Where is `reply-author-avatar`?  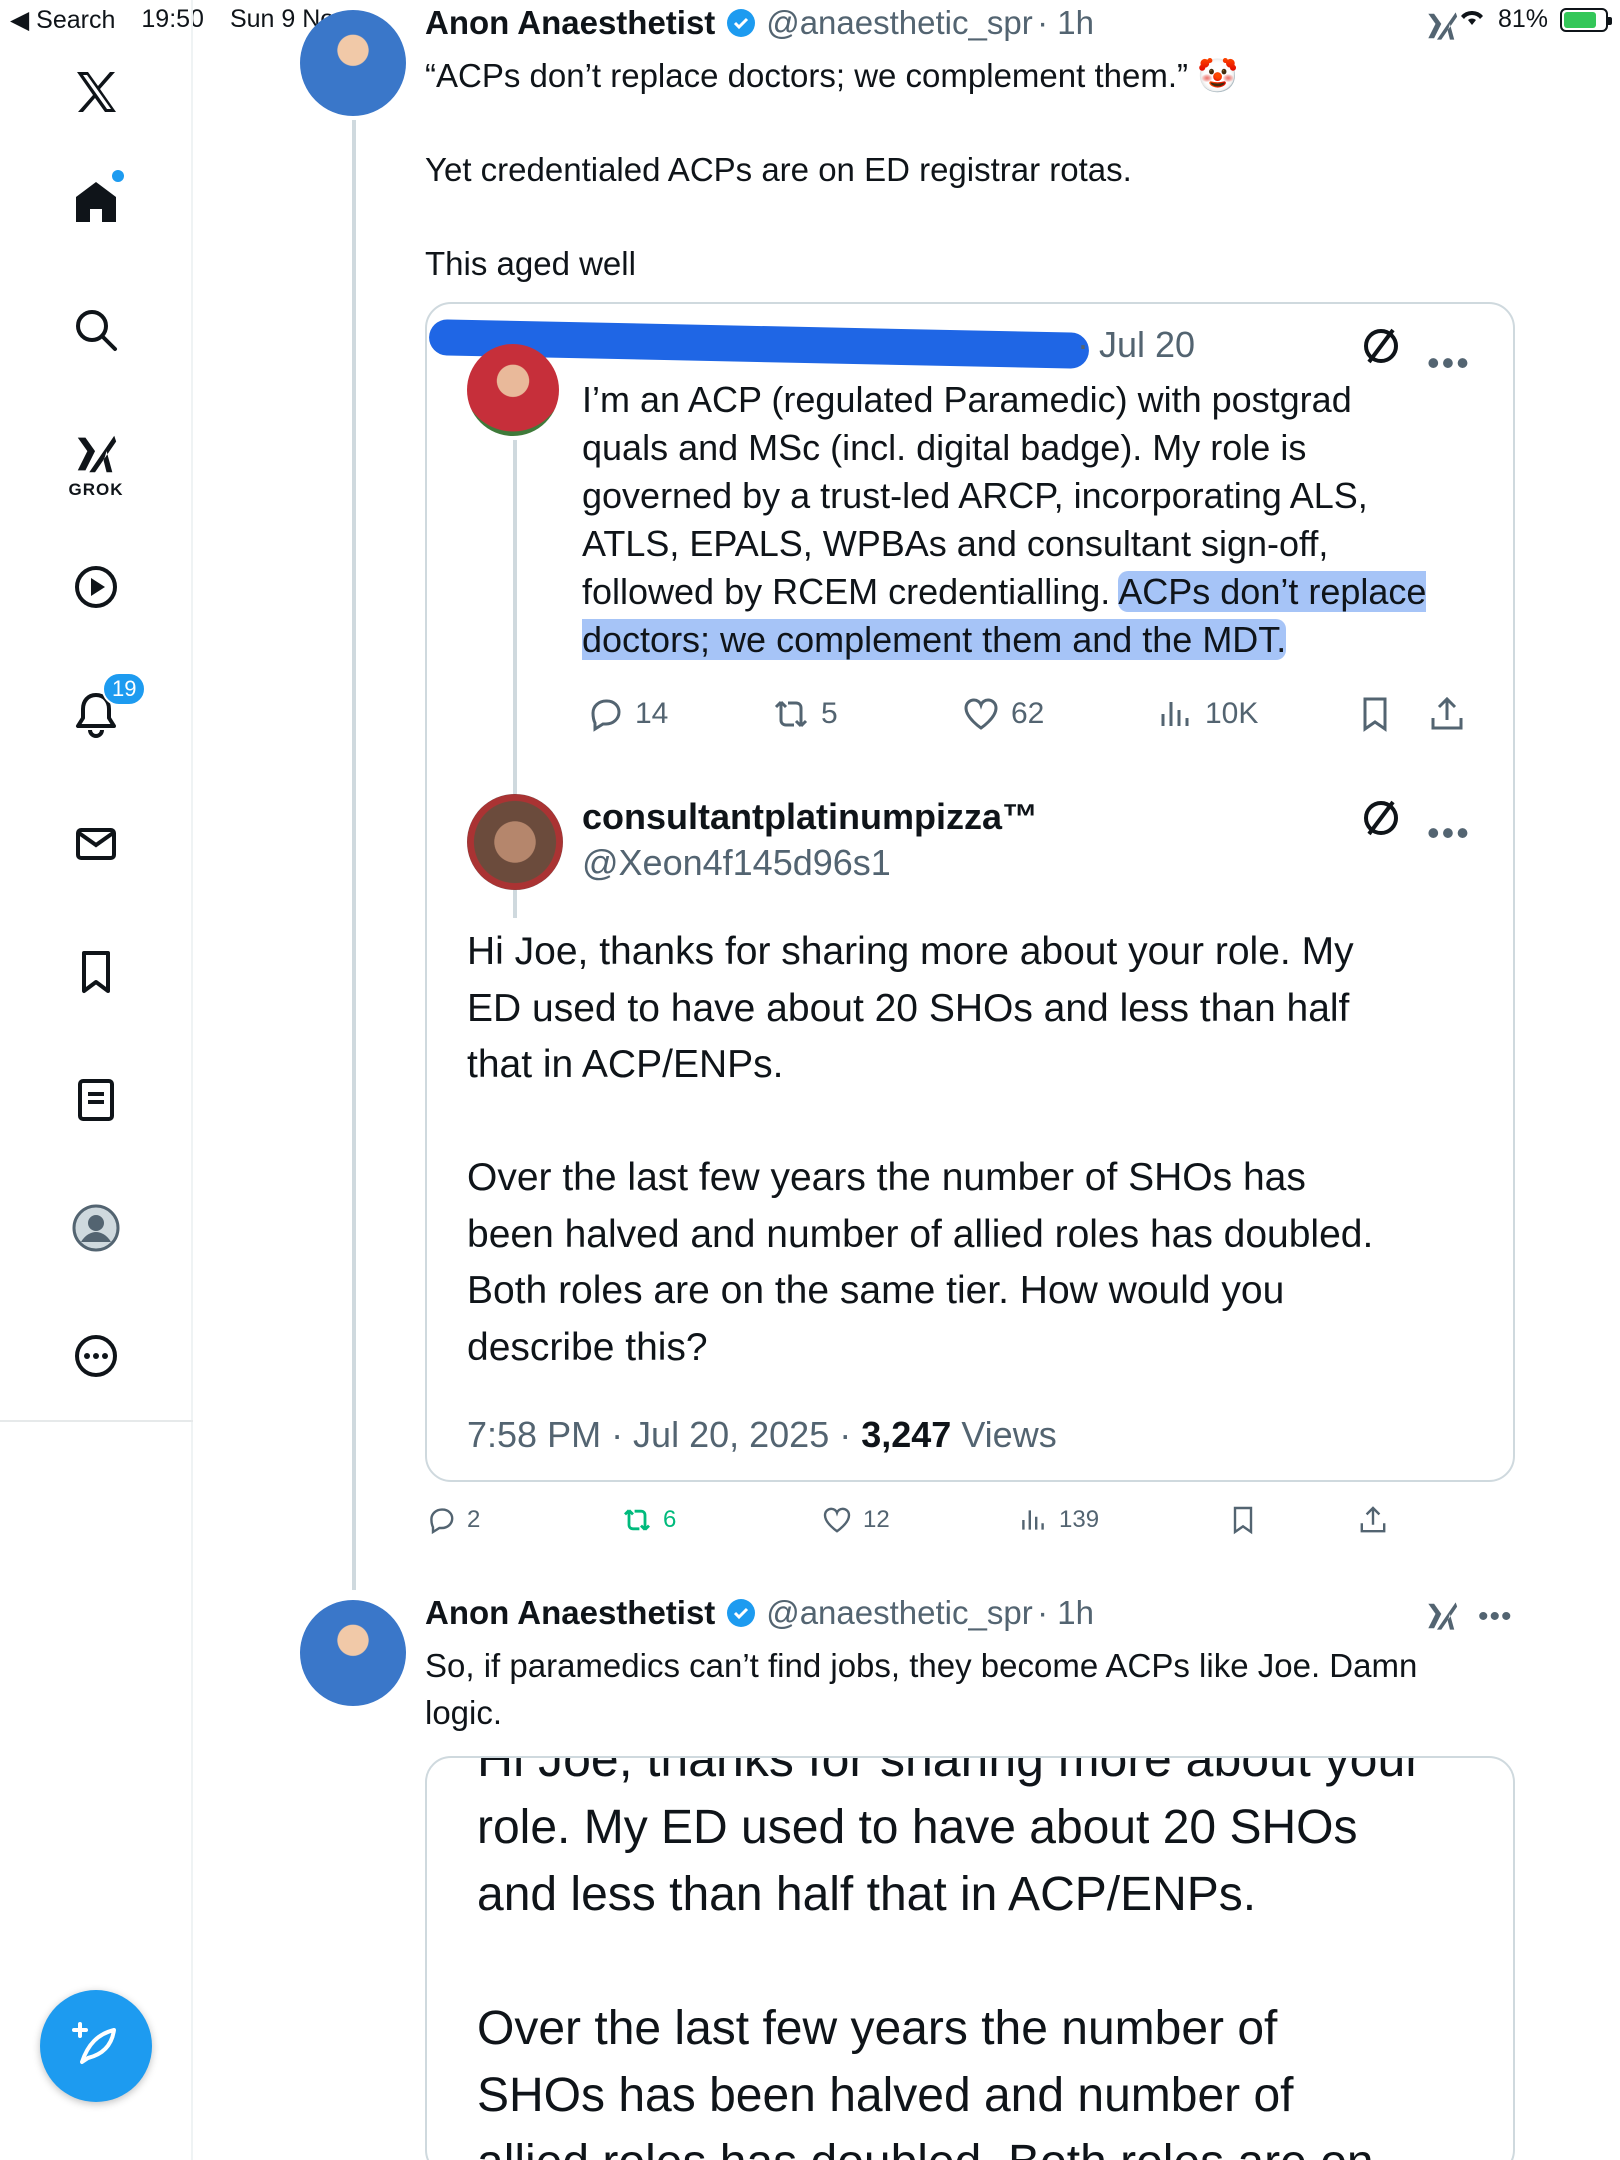 reply-author-avatar is located at coordinates (515, 842).